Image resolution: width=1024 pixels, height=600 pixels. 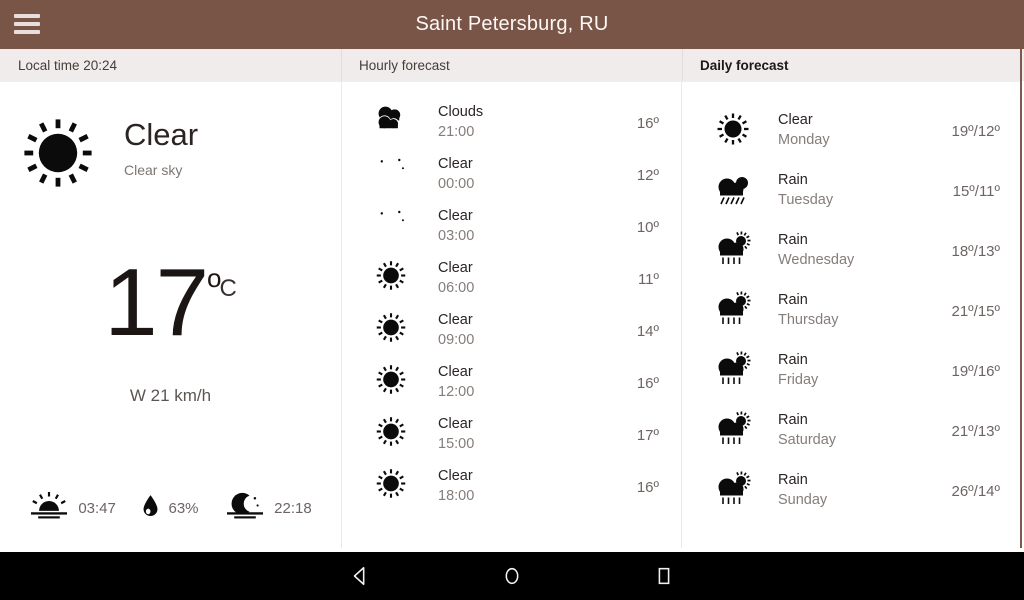 I want to click on daily-row-text: Rain Sunday, so click(x=843, y=490).